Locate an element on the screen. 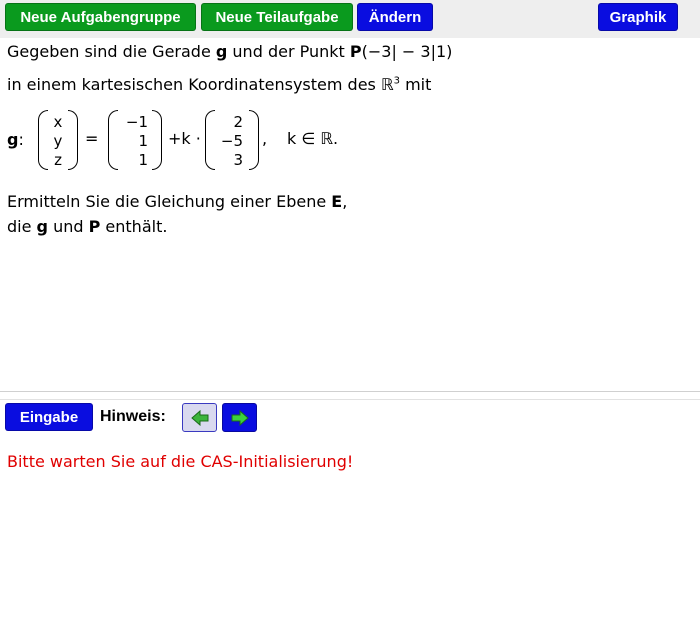 Image resolution: width=700 pixels, height=640 pixels. real-numbers-symbol: ℝ is located at coordinates (387, 84).